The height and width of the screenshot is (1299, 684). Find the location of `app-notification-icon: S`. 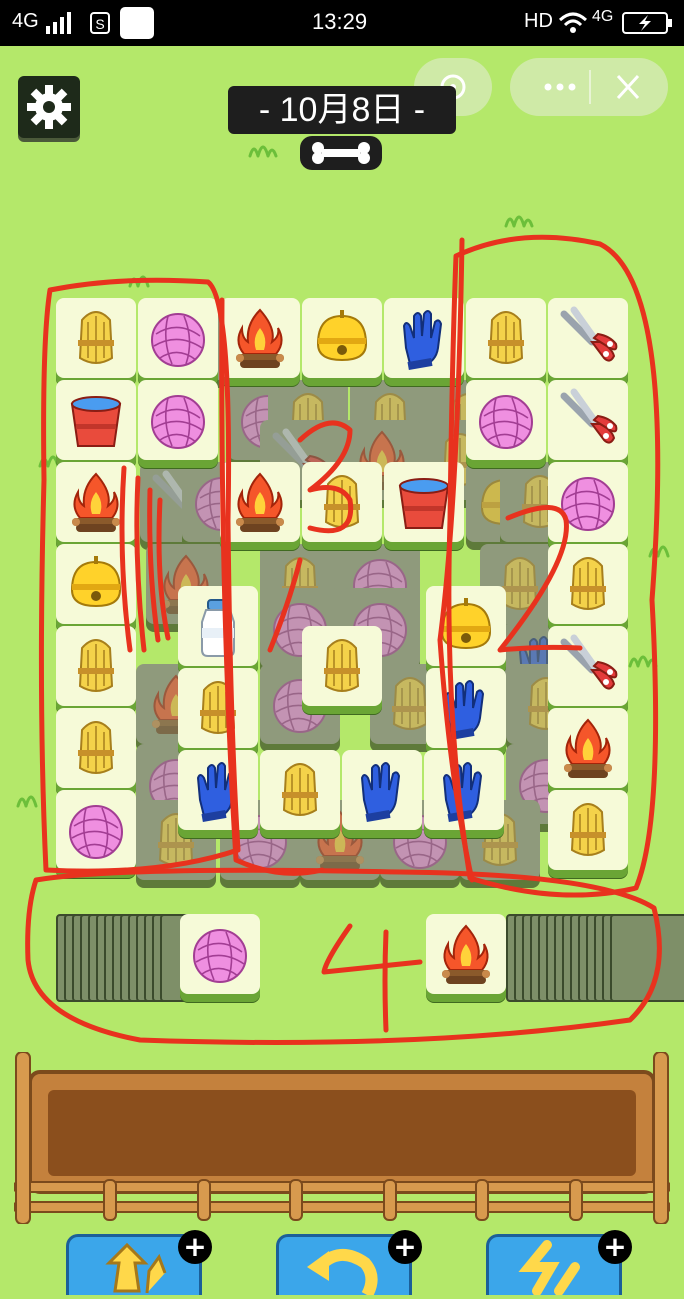

app-notification-icon: S is located at coordinates (100, 23).